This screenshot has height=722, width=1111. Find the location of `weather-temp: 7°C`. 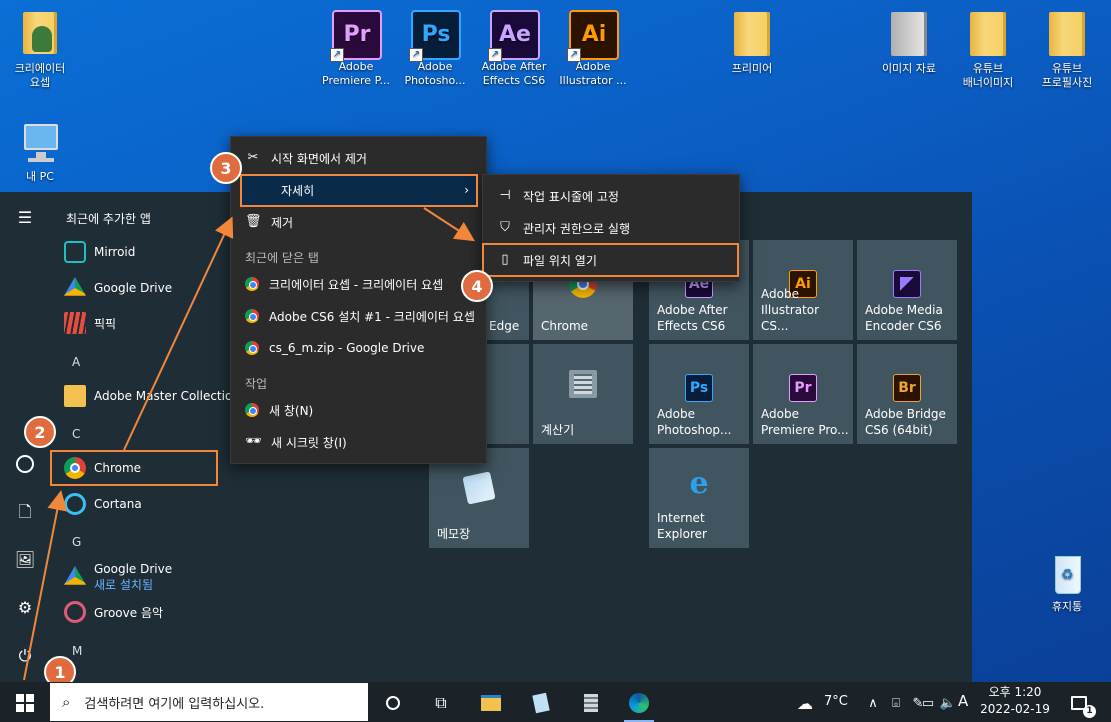

weather-temp: 7°C is located at coordinates (836, 701).